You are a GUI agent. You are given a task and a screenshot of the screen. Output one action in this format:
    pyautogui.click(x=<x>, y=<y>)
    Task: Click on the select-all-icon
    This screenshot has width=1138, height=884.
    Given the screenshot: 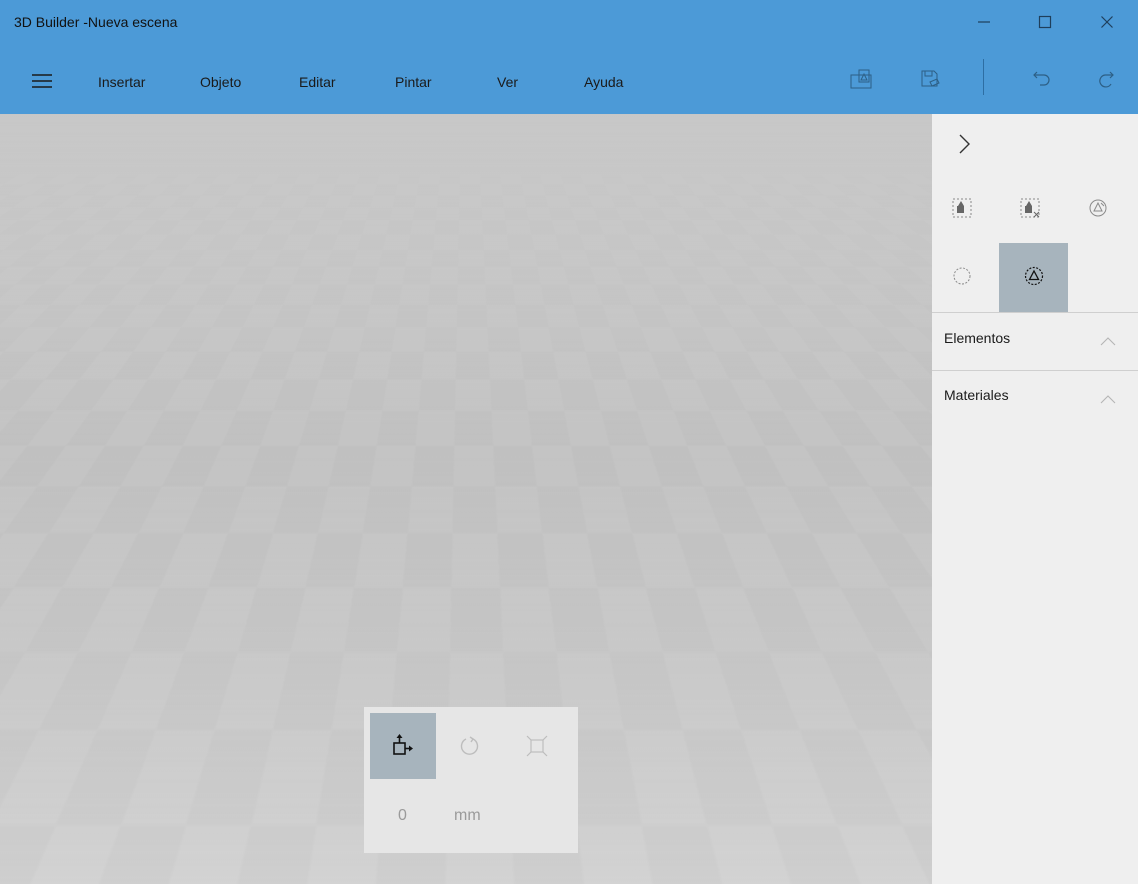 What is the action you would take?
    pyautogui.click(x=962, y=208)
    